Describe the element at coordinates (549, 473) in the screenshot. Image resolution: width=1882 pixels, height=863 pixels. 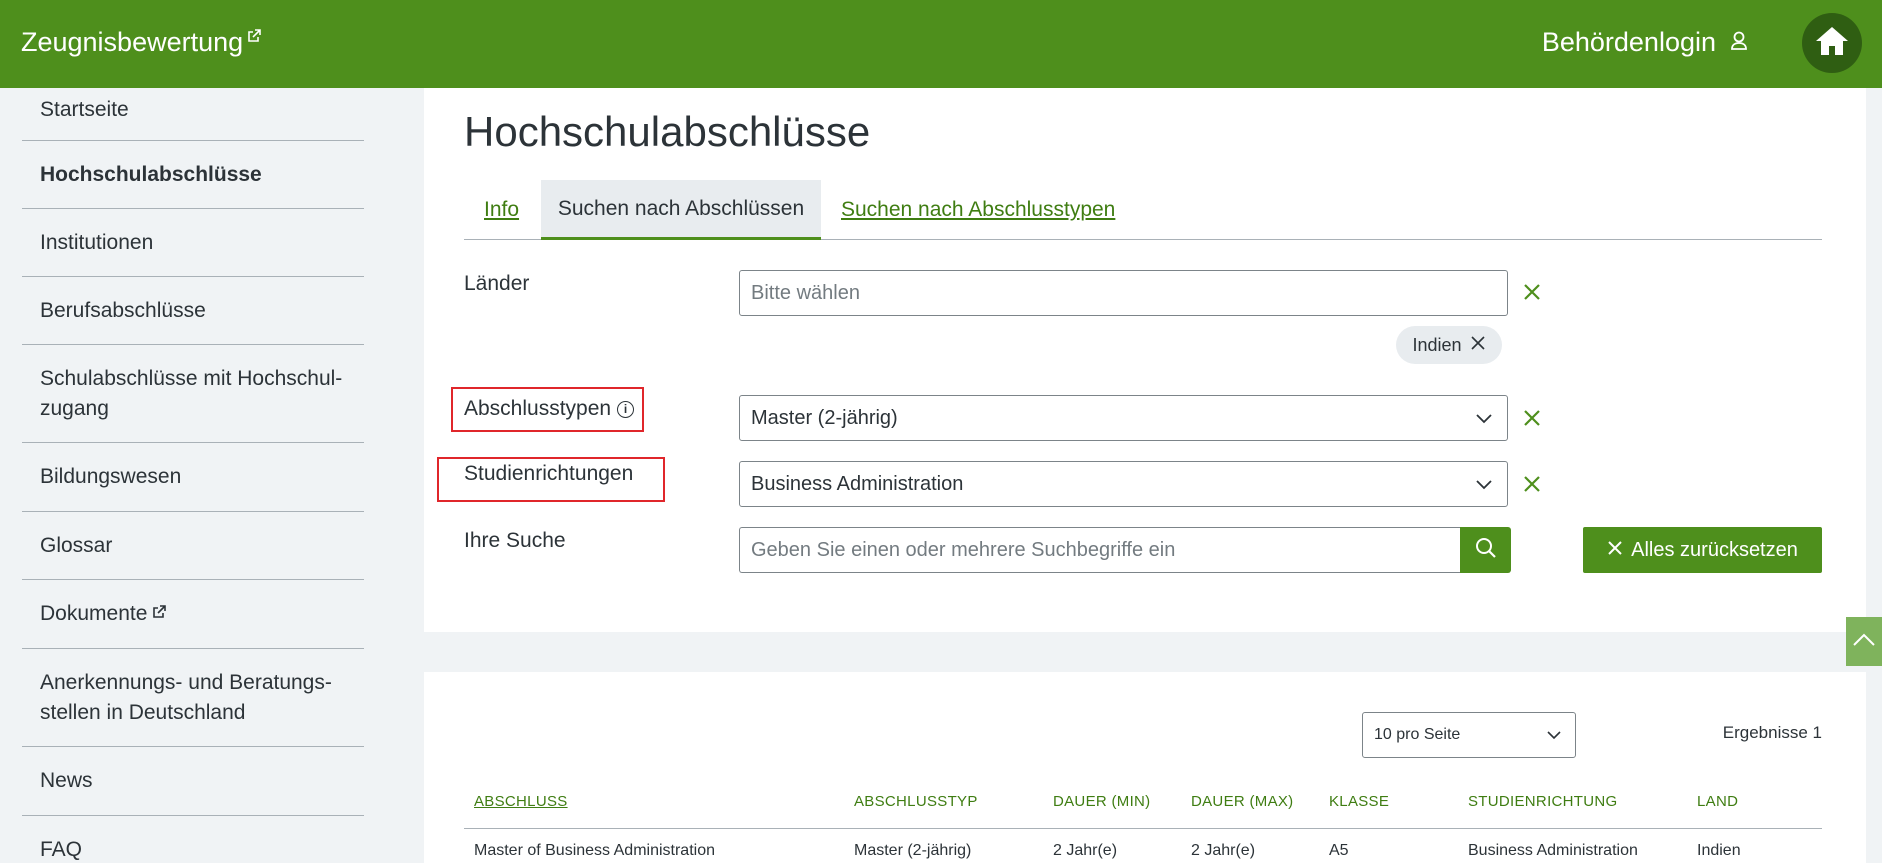
I see `fields-of-study-label: Studienrichtungen` at that location.